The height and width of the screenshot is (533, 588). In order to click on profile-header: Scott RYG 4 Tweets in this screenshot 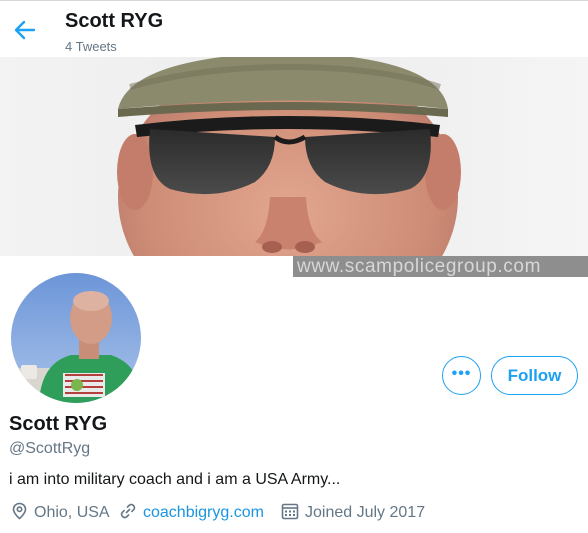, I will do `click(294, 28)`.